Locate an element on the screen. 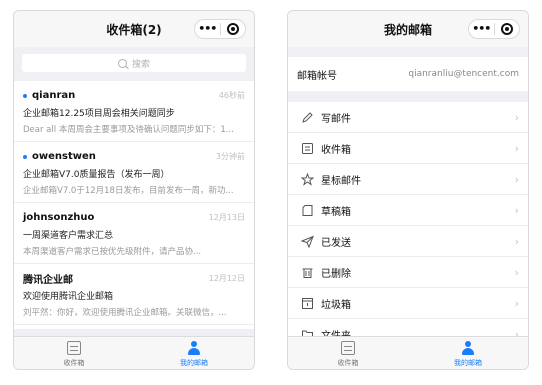  mail-time: 46秒前 is located at coordinates (231, 95).